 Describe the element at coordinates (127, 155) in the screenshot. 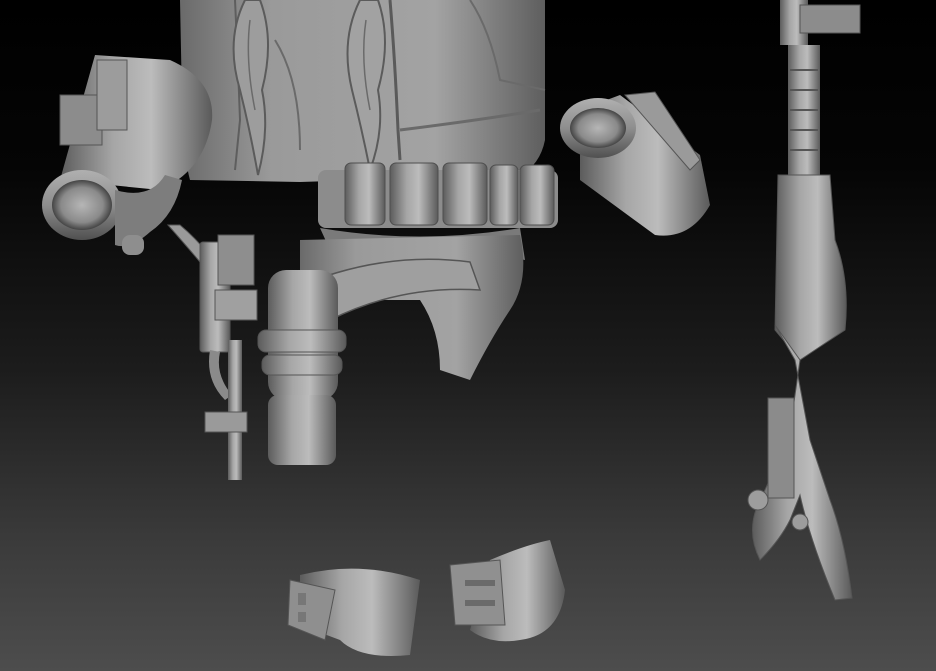

I see `left-gauntlet` at that location.